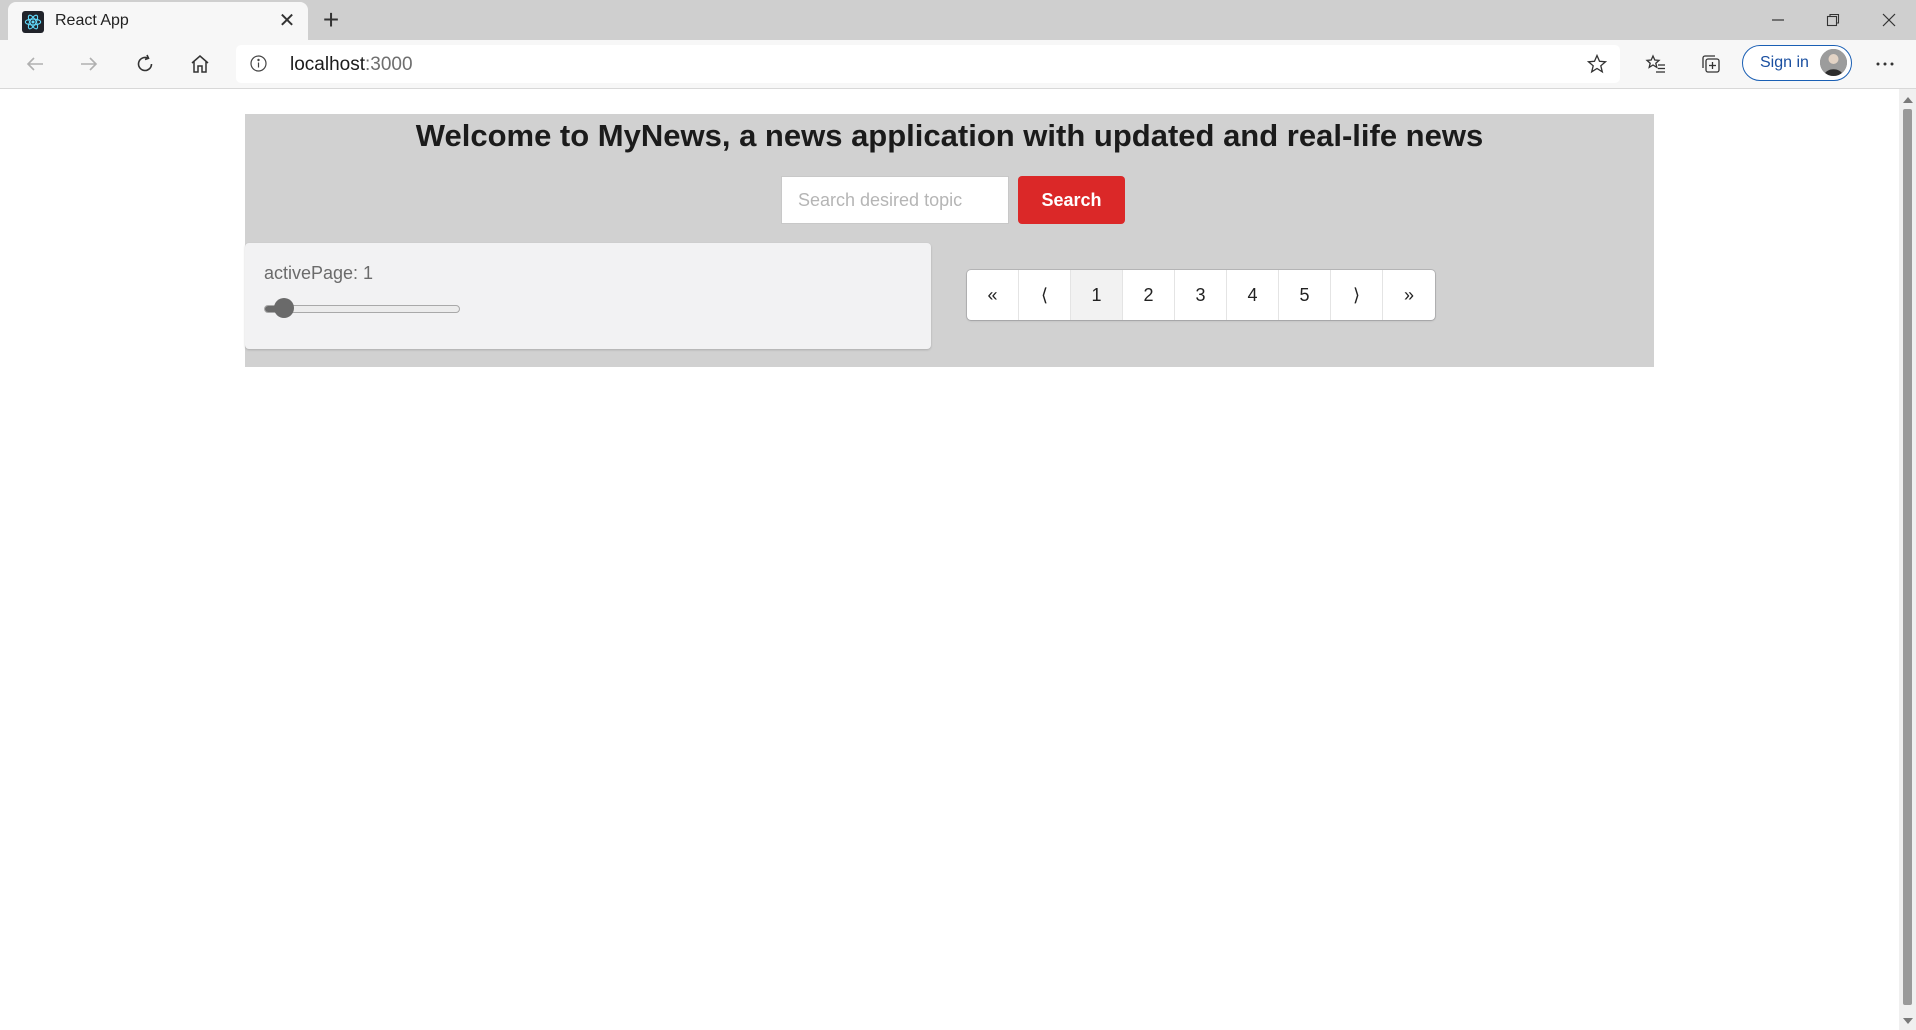 The height and width of the screenshot is (1030, 1916). I want to click on page-button-3: 3, so click(1201, 295).